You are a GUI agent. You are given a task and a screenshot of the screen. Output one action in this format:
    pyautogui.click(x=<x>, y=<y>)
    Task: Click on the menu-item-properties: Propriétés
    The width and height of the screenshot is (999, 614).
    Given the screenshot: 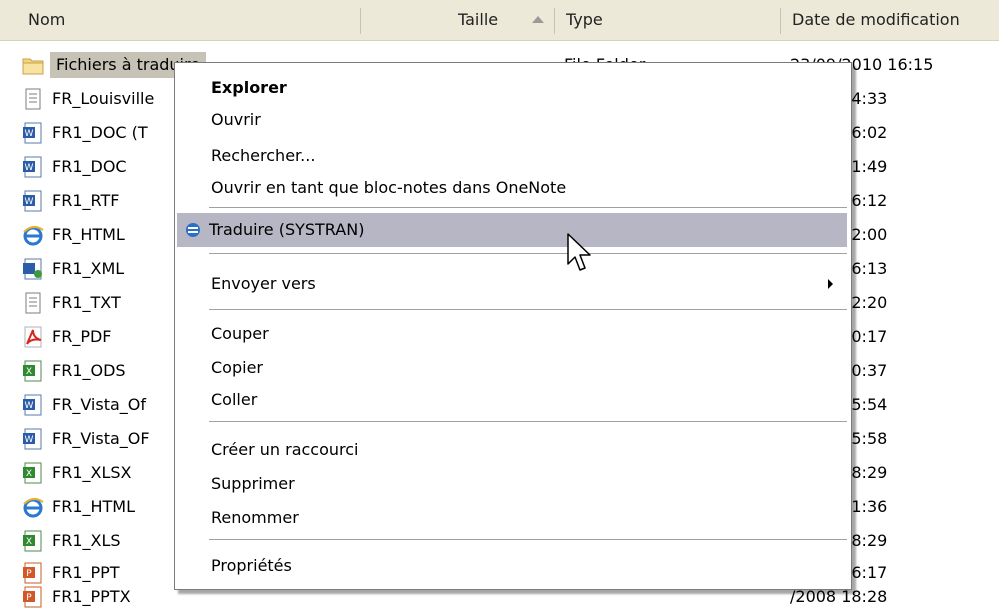 What is the action you would take?
    pyautogui.click(x=512, y=566)
    